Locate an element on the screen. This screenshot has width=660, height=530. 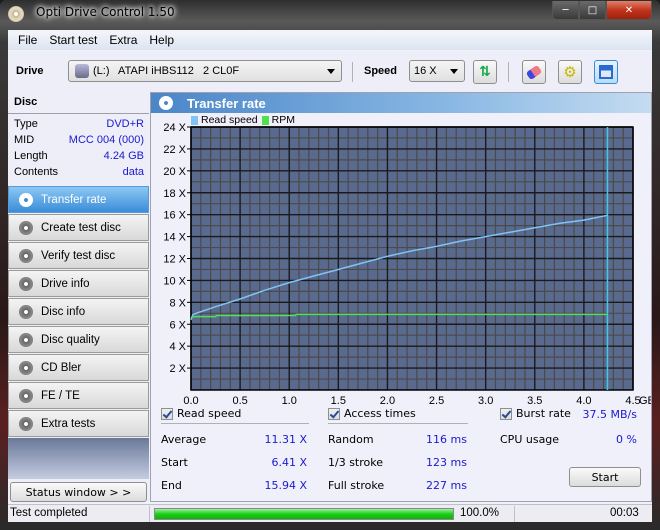
nav-drive-info: Drive info is located at coordinates (78, 283).